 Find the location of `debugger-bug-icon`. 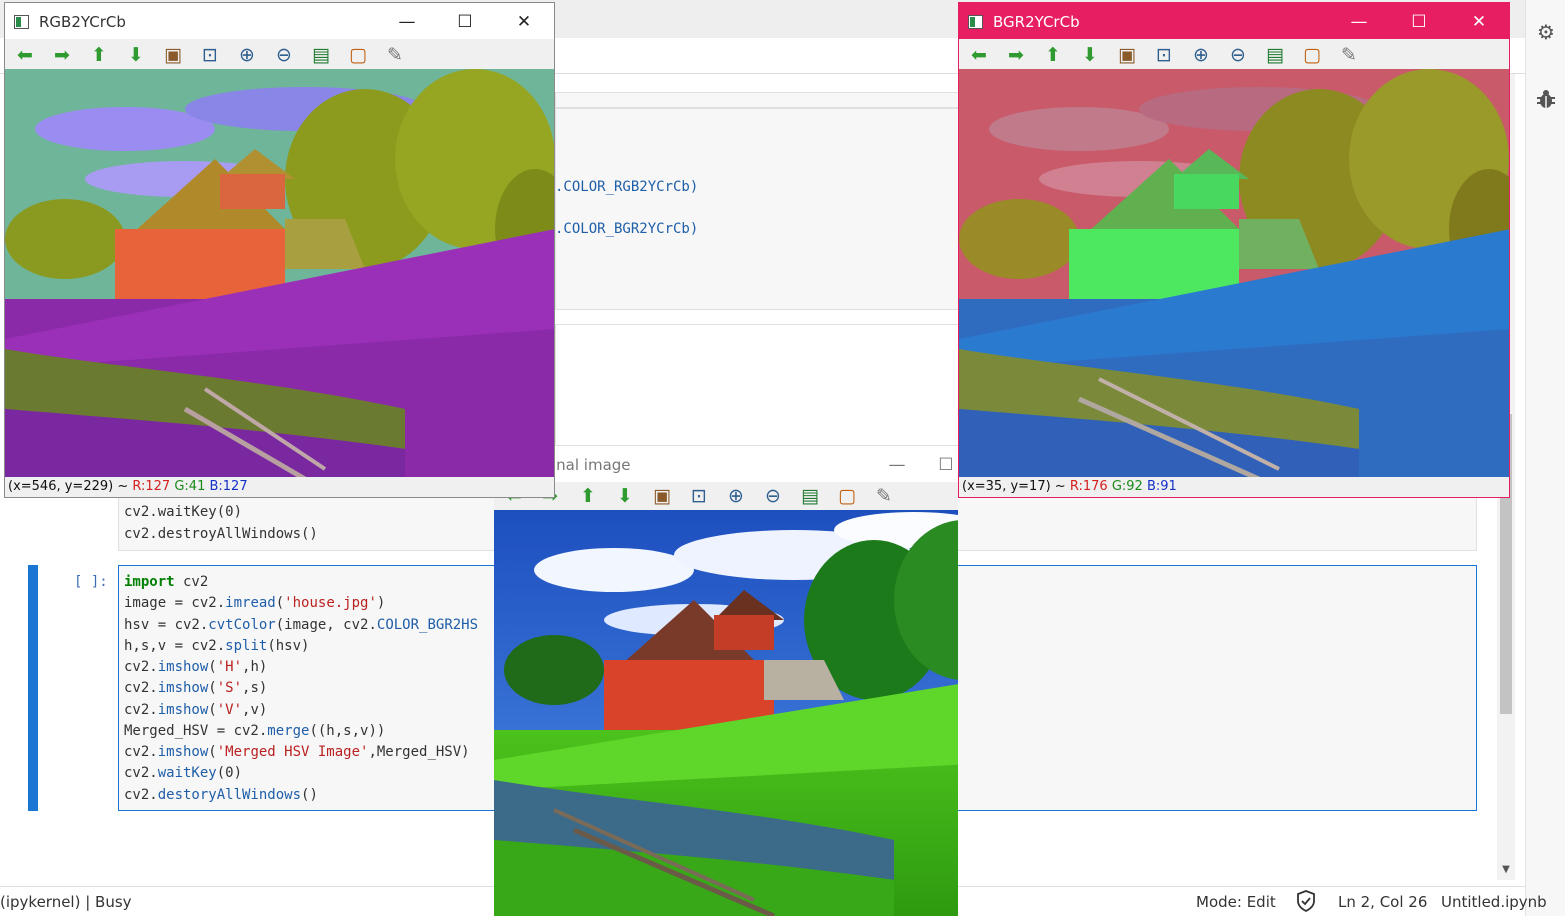

debugger-bug-icon is located at coordinates (1546, 100).